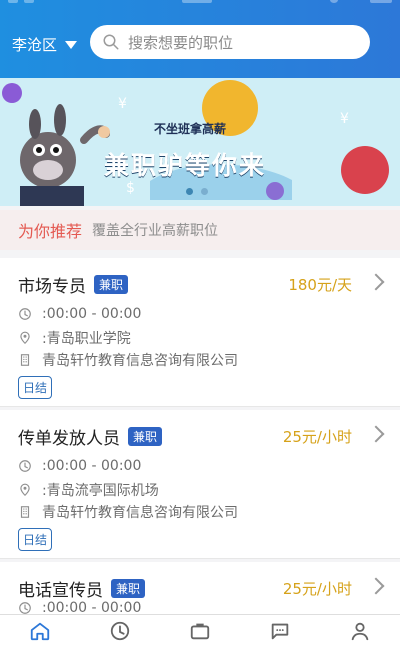  Describe the element at coordinates (190, 129) in the screenshot. I see `banner-slogan-small: 不坐班拿高薪` at that location.